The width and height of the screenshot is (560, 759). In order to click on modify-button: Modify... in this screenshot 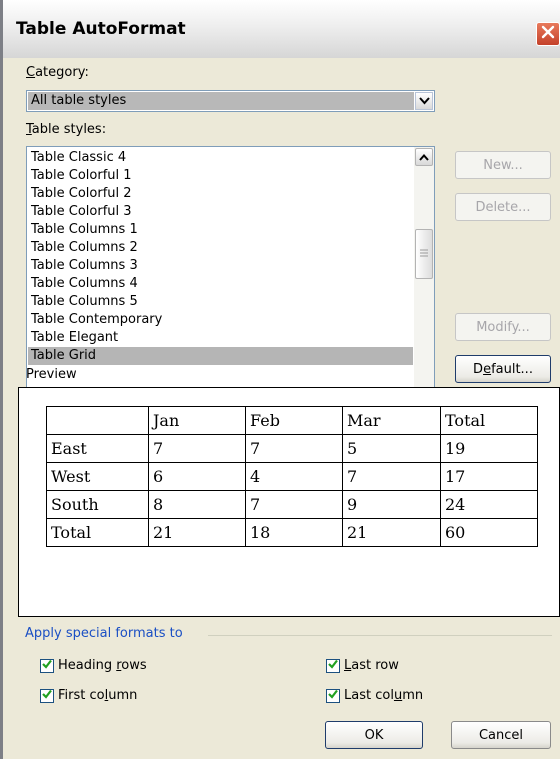, I will do `click(503, 327)`.